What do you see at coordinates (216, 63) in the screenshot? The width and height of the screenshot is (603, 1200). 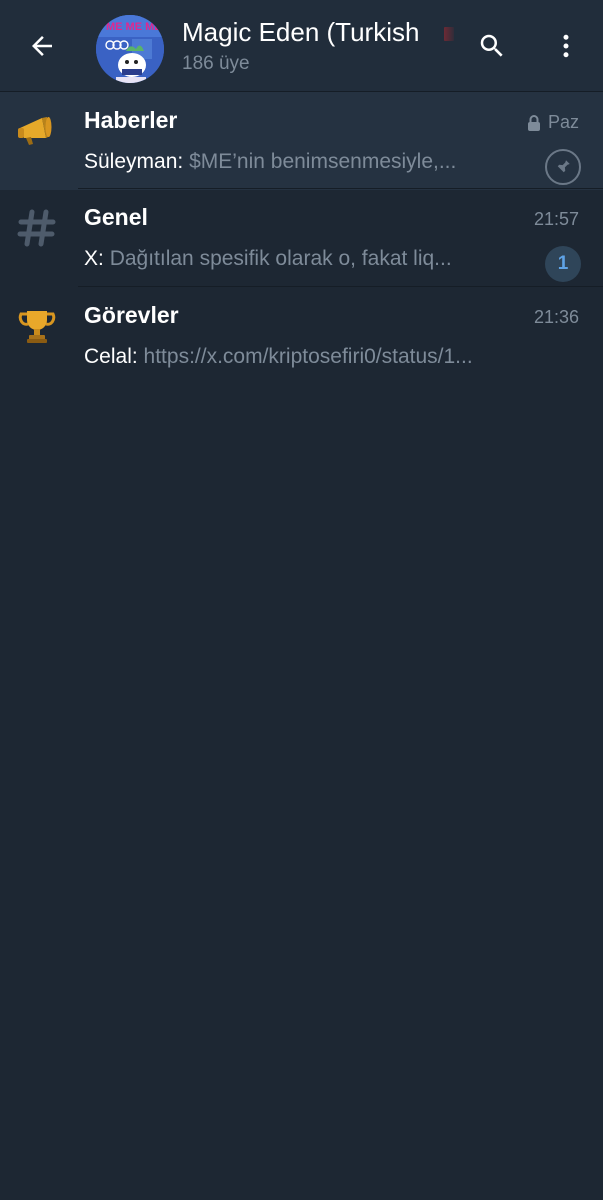 I see `member-count: 186 üye` at bounding box center [216, 63].